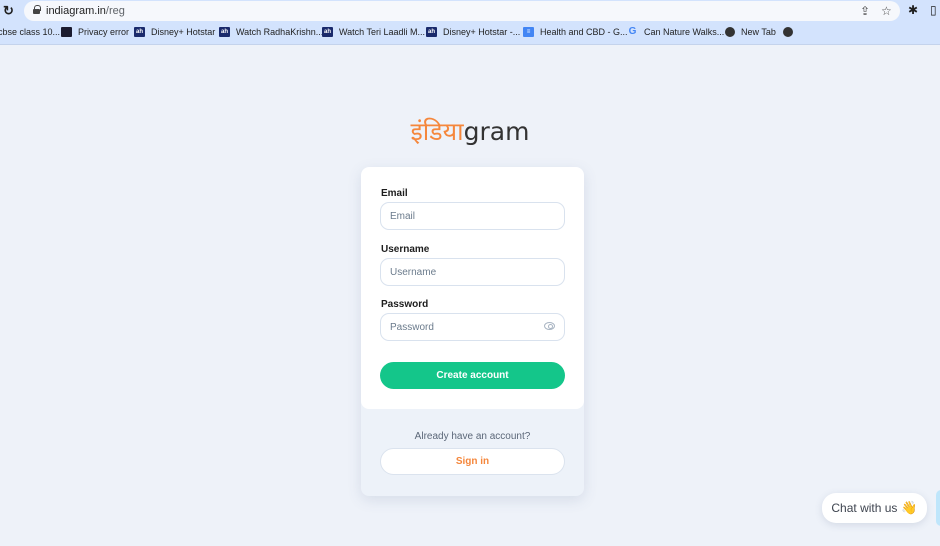 The image size is (940, 546). What do you see at coordinates (528, 32) in the screenshot?
I see `docs-favicon-icon: ≡` at bounding box center [528, 32].